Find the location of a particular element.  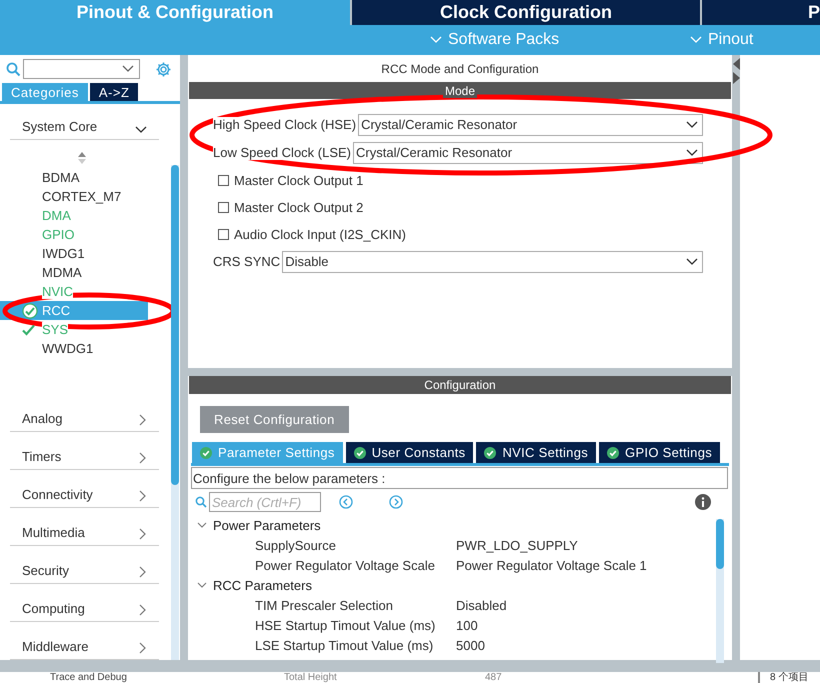

parameter-value: 5000 is located at coordinates (470, 645).